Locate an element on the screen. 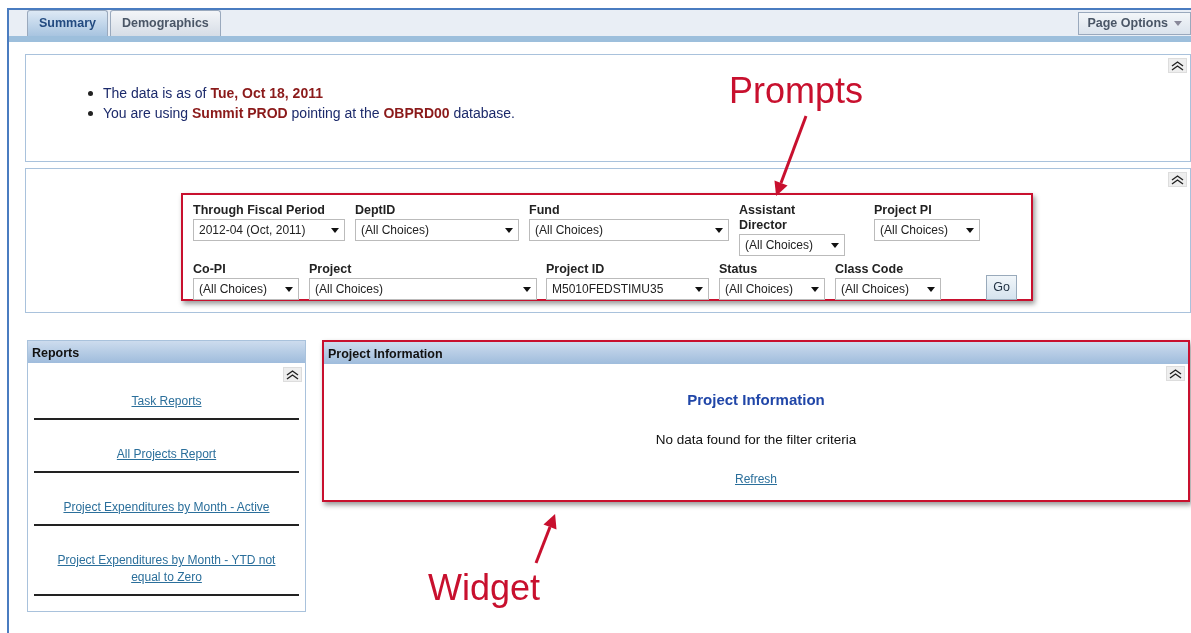 This screenshot has width=1191, height=633. tab: Summary is located at coordinates (67, 23).